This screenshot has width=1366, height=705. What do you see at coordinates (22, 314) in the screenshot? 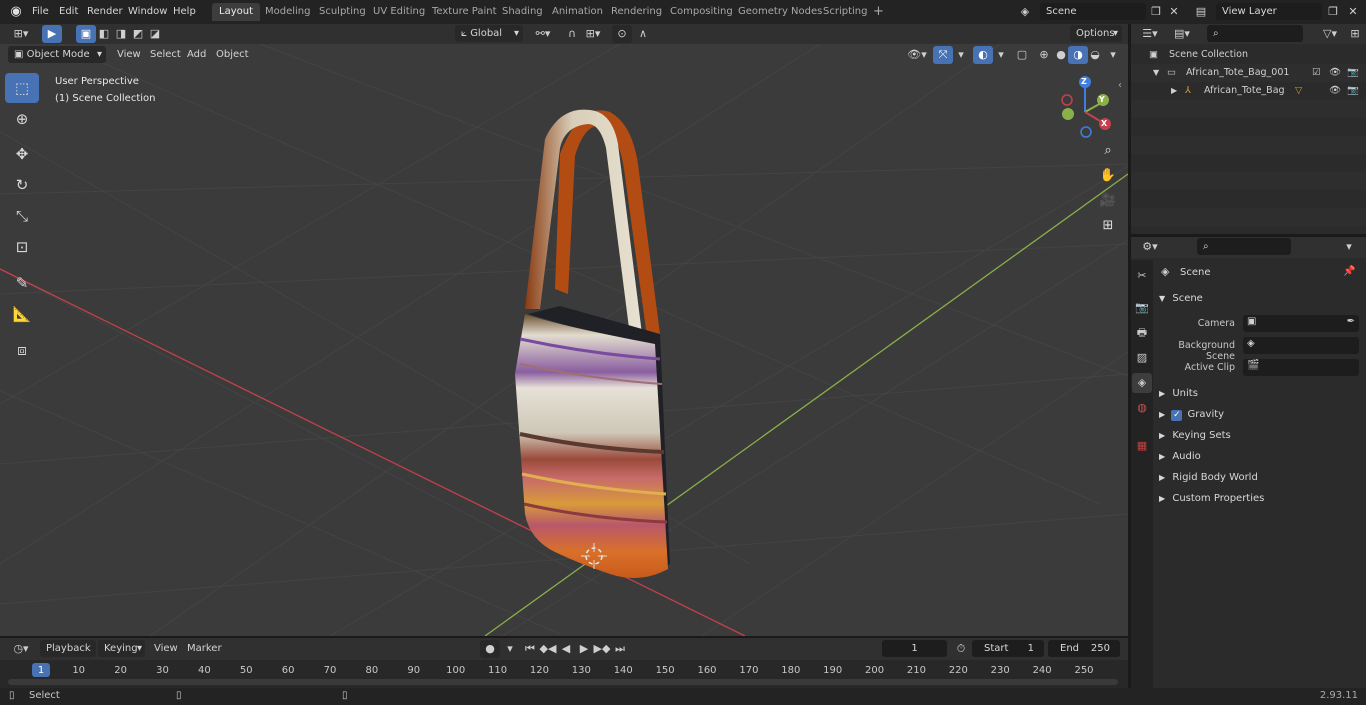
I see `measure-tool-icon: 📐` at bounding box center [22, 314].